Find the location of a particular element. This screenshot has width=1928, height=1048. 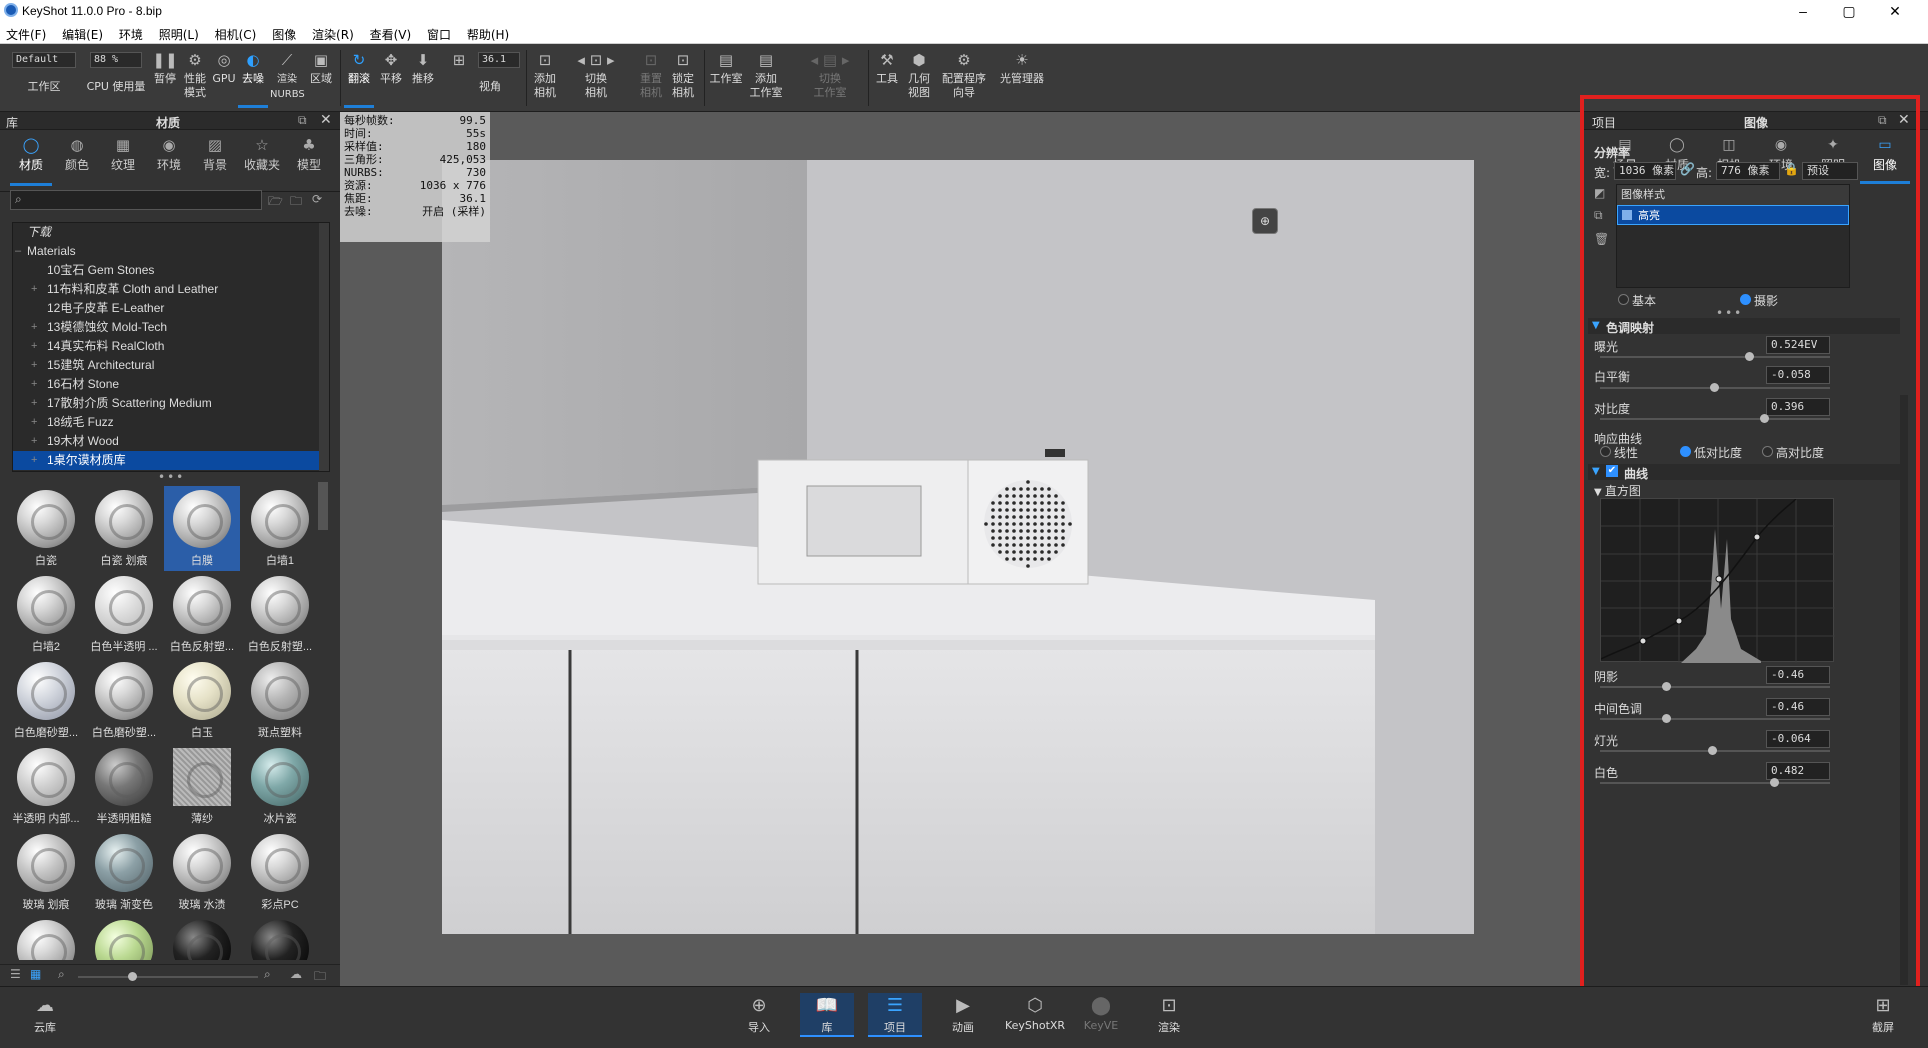

material-thumb: 半透明粗糙 is located at coordinates (124, 786).